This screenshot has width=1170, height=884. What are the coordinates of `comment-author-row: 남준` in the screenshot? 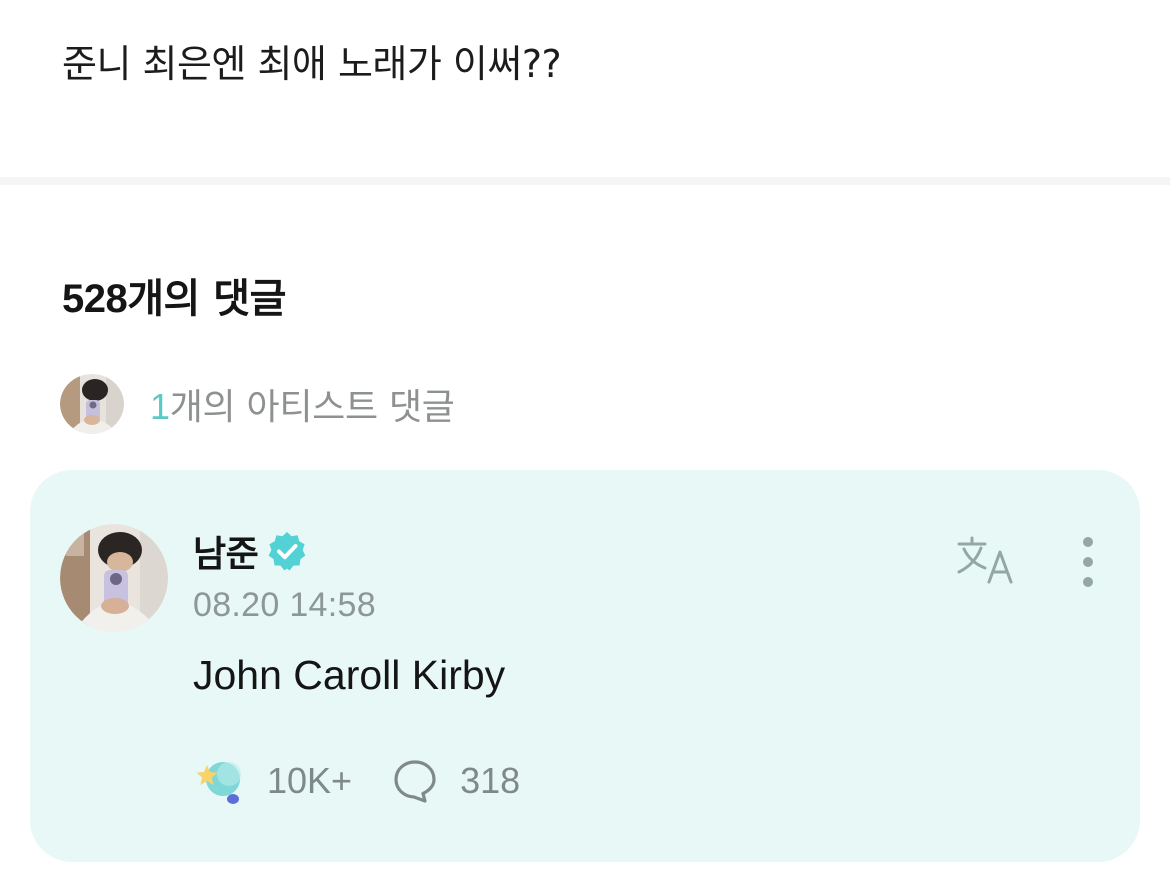 It's located at (250, 551).